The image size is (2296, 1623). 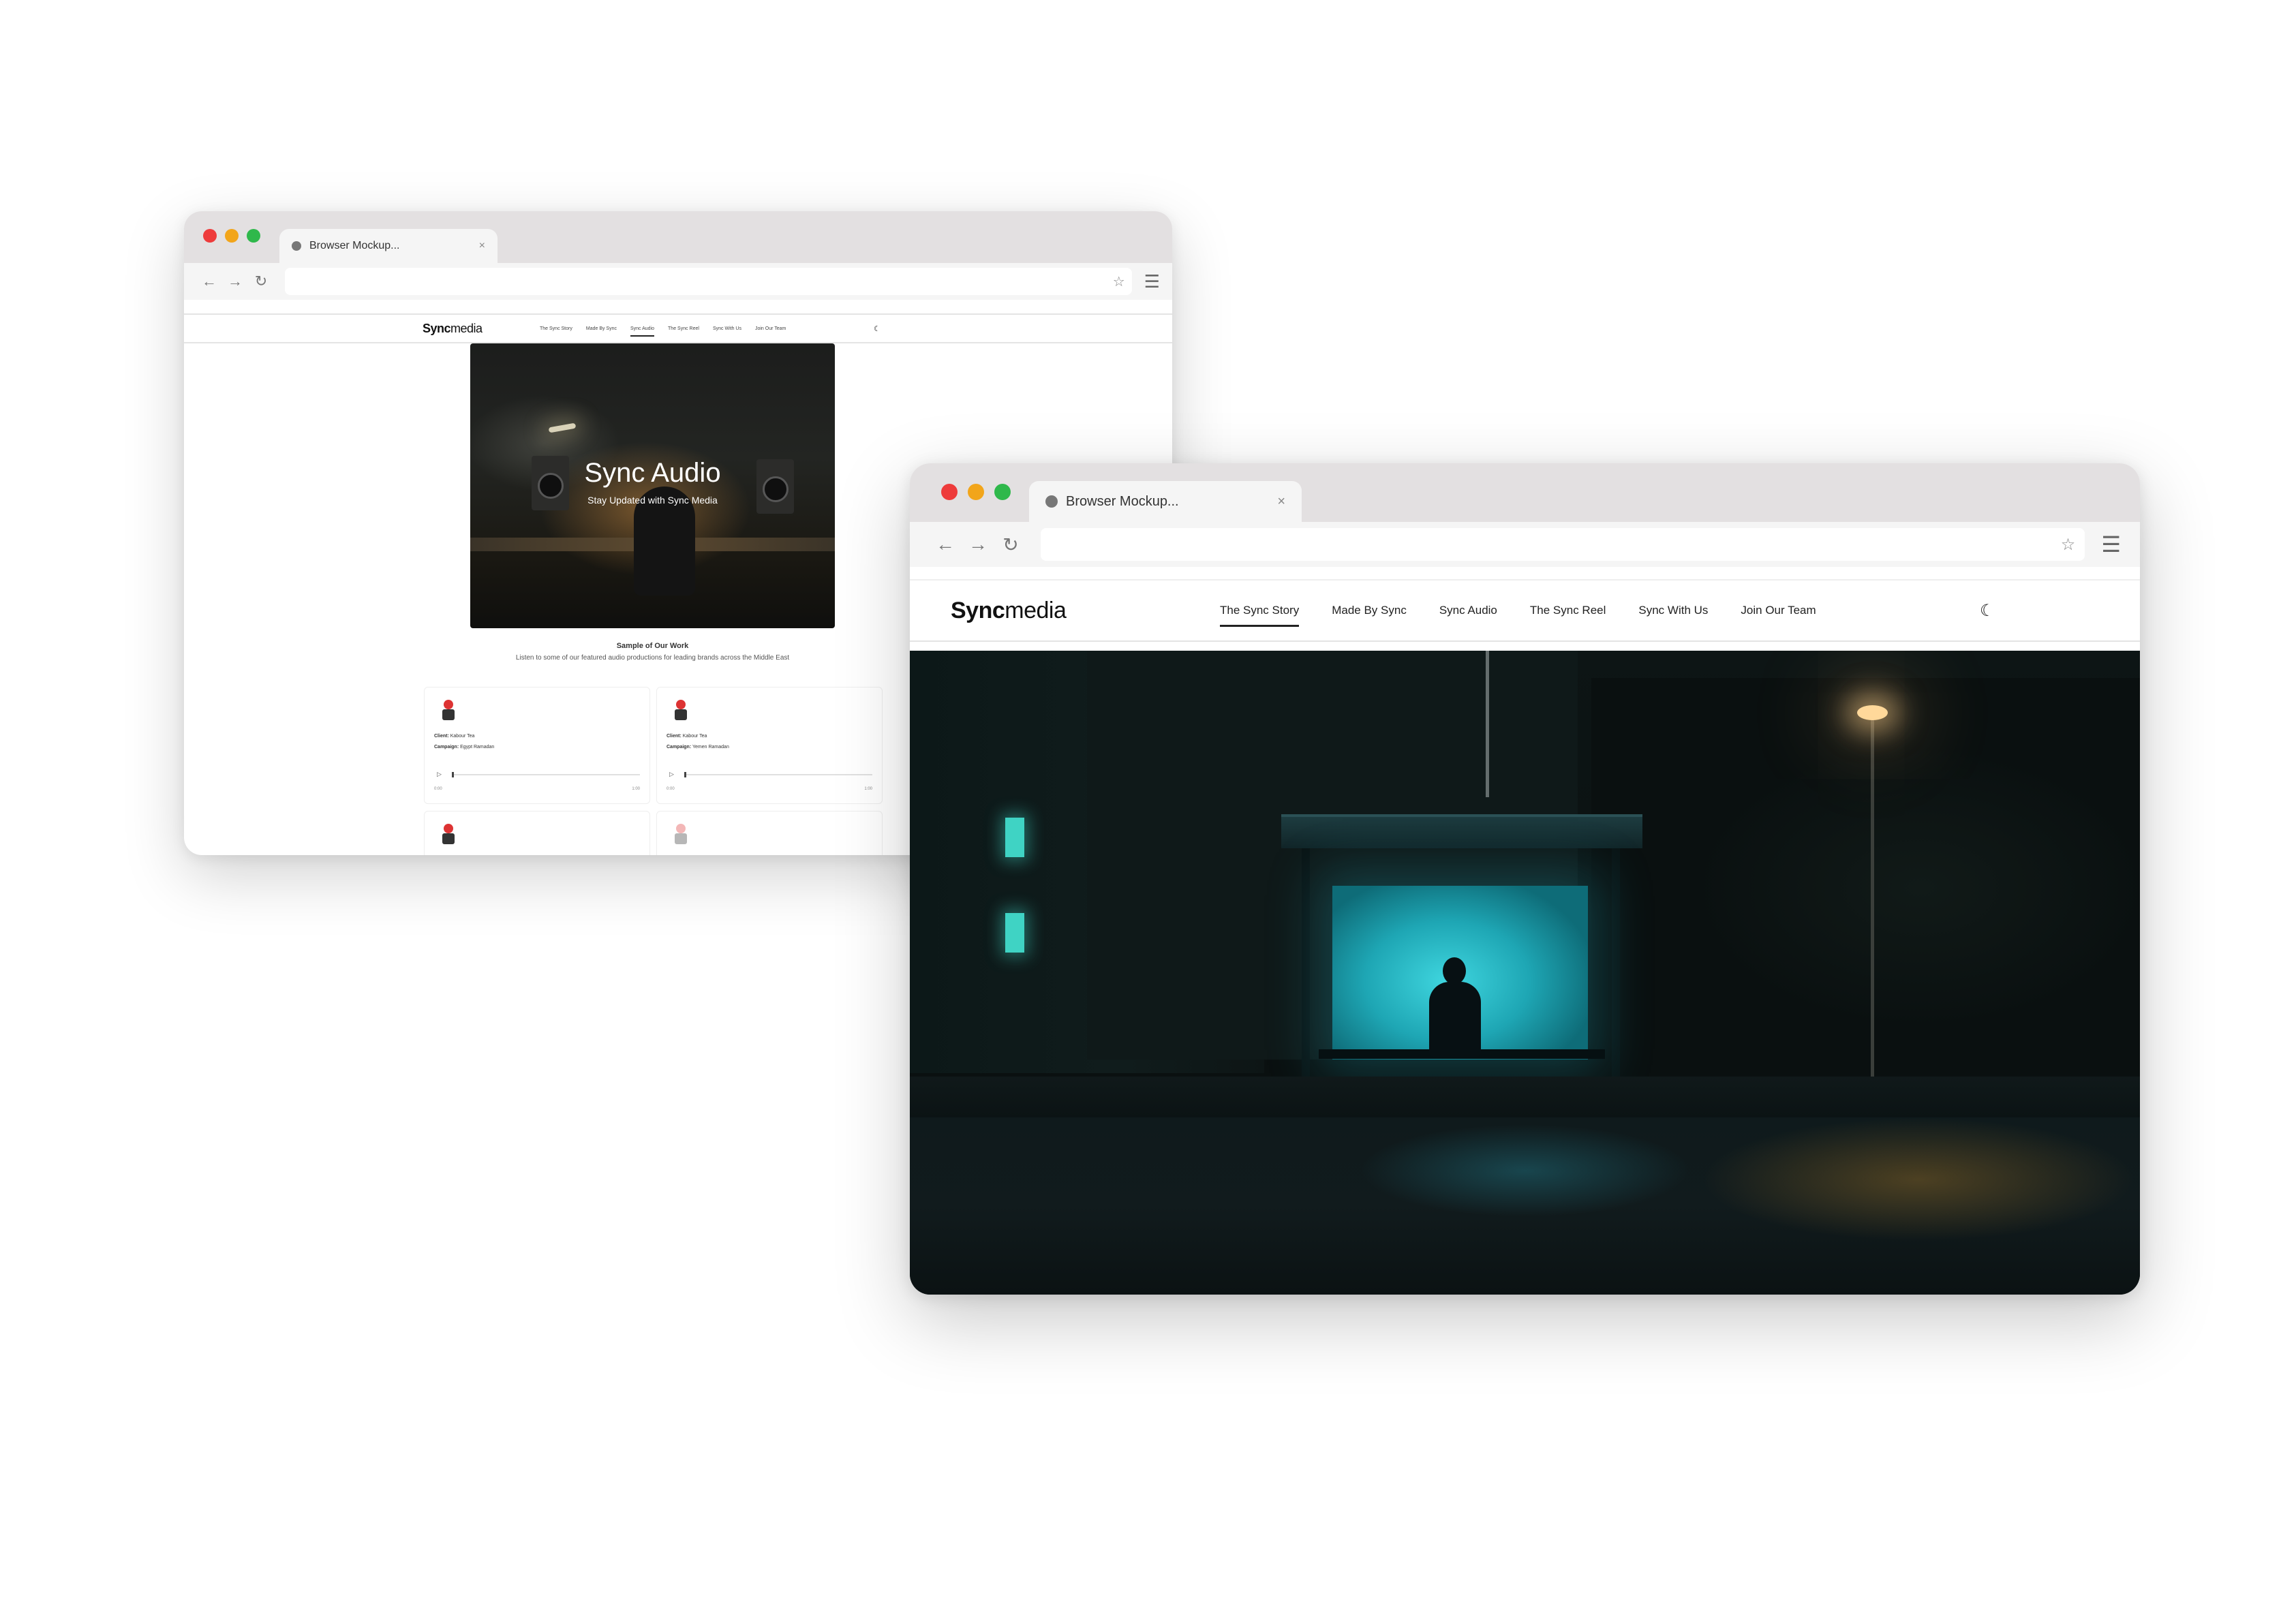 I want to click on pole, so click(x=1487, y=724).